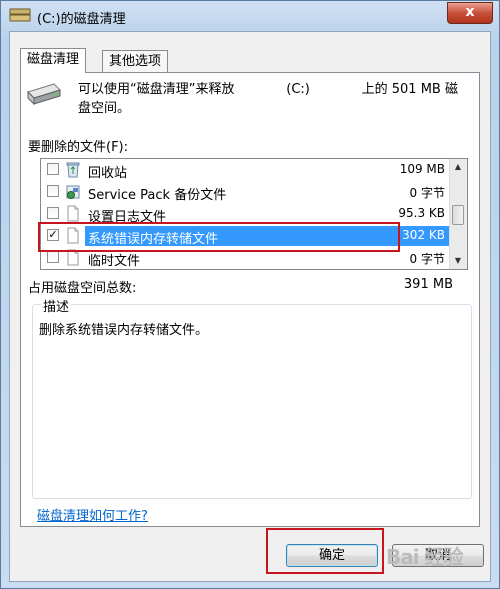 The width and height of the screenshot is (500, 589). Describe the element at coordinates (114, 261) in the screenshot. I see `file-name: 临时文件` at that location.